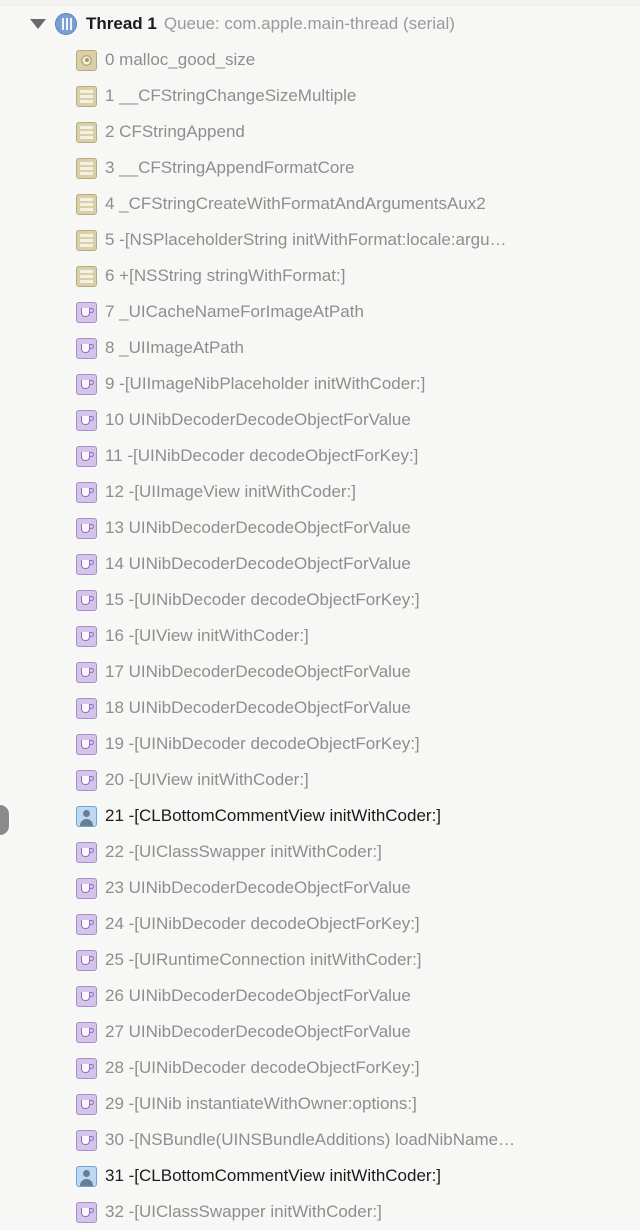  What do you see at coordinates (320, 96) in the screenshot?
I see `stack-frame-row: 1 __CFStringChangeSizeMultiple` at bounding box center [320, 96].